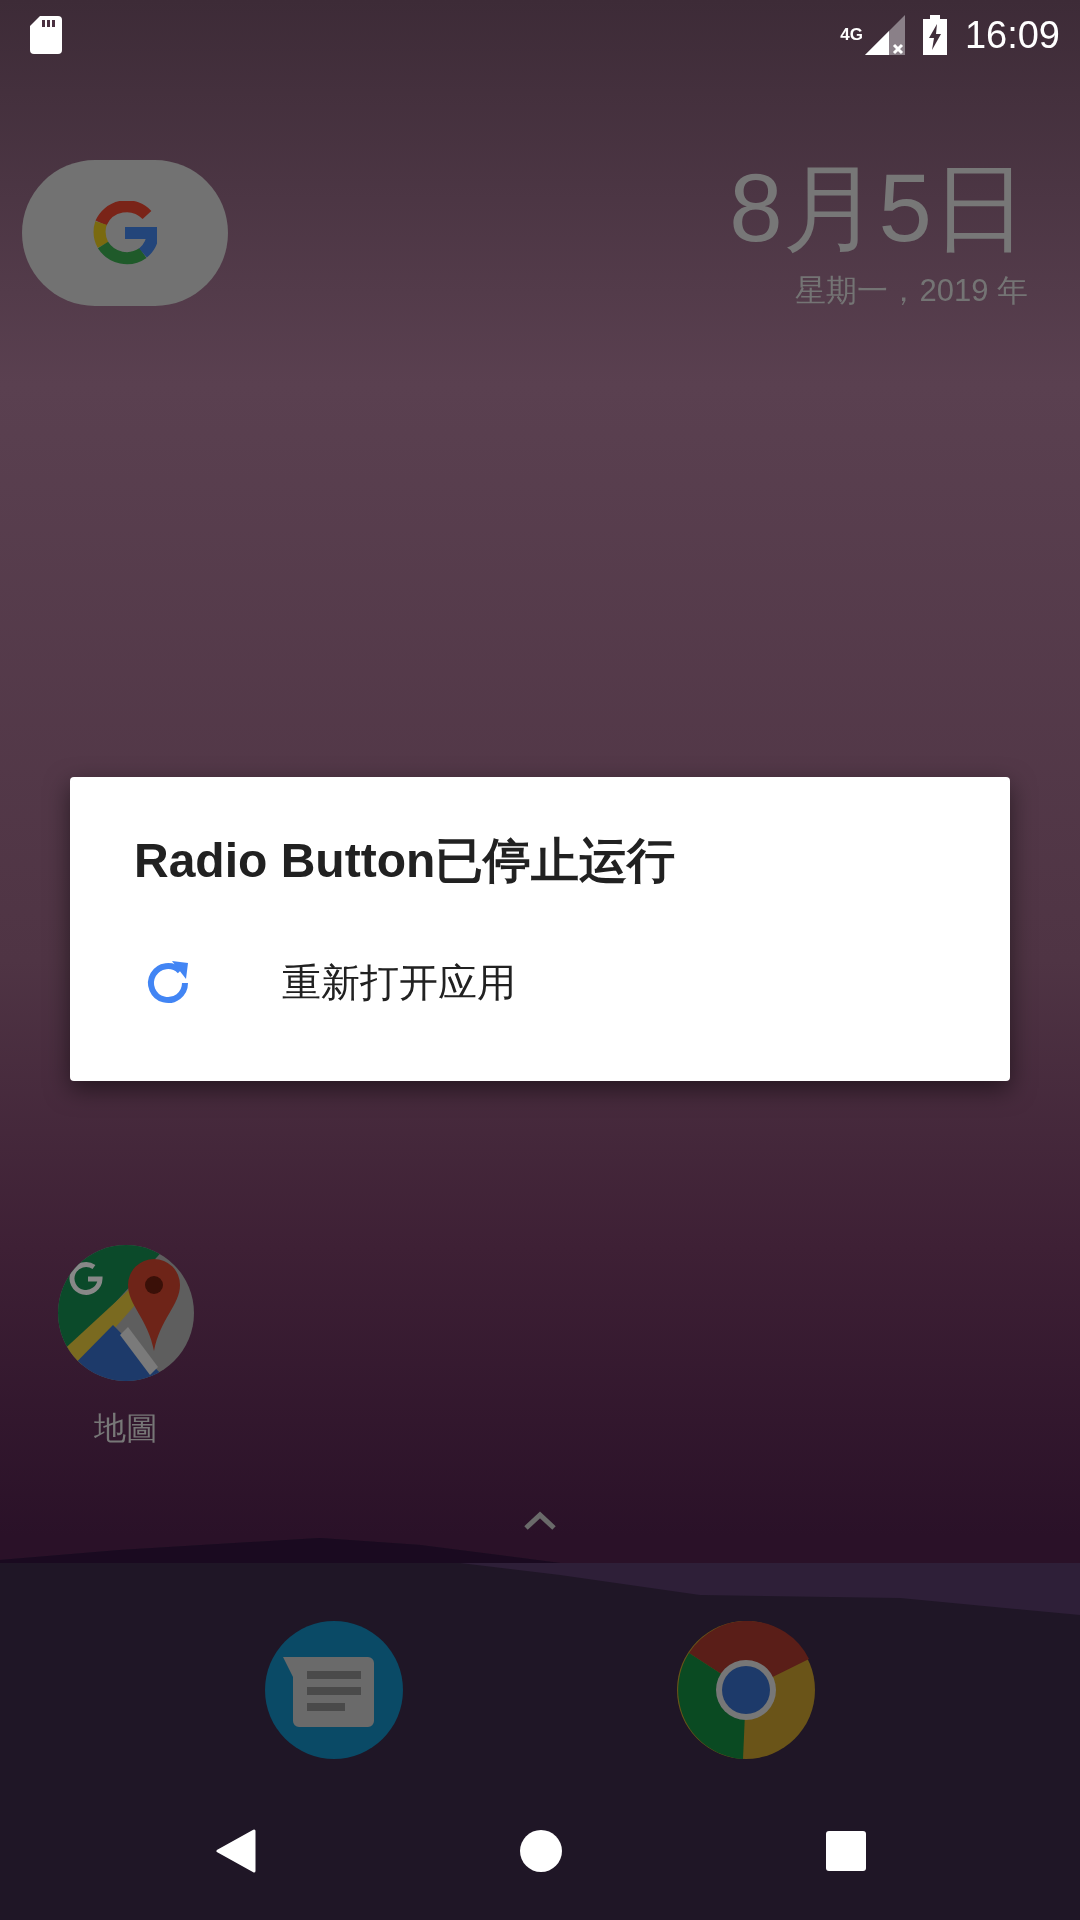 The height and width of the screenshot is (1920, 1080). What do you see at coordinates (911, 291) in the screenshot?
I see `weekday-year-text: 星期一，2019 年` at bounding box center [911, 291].